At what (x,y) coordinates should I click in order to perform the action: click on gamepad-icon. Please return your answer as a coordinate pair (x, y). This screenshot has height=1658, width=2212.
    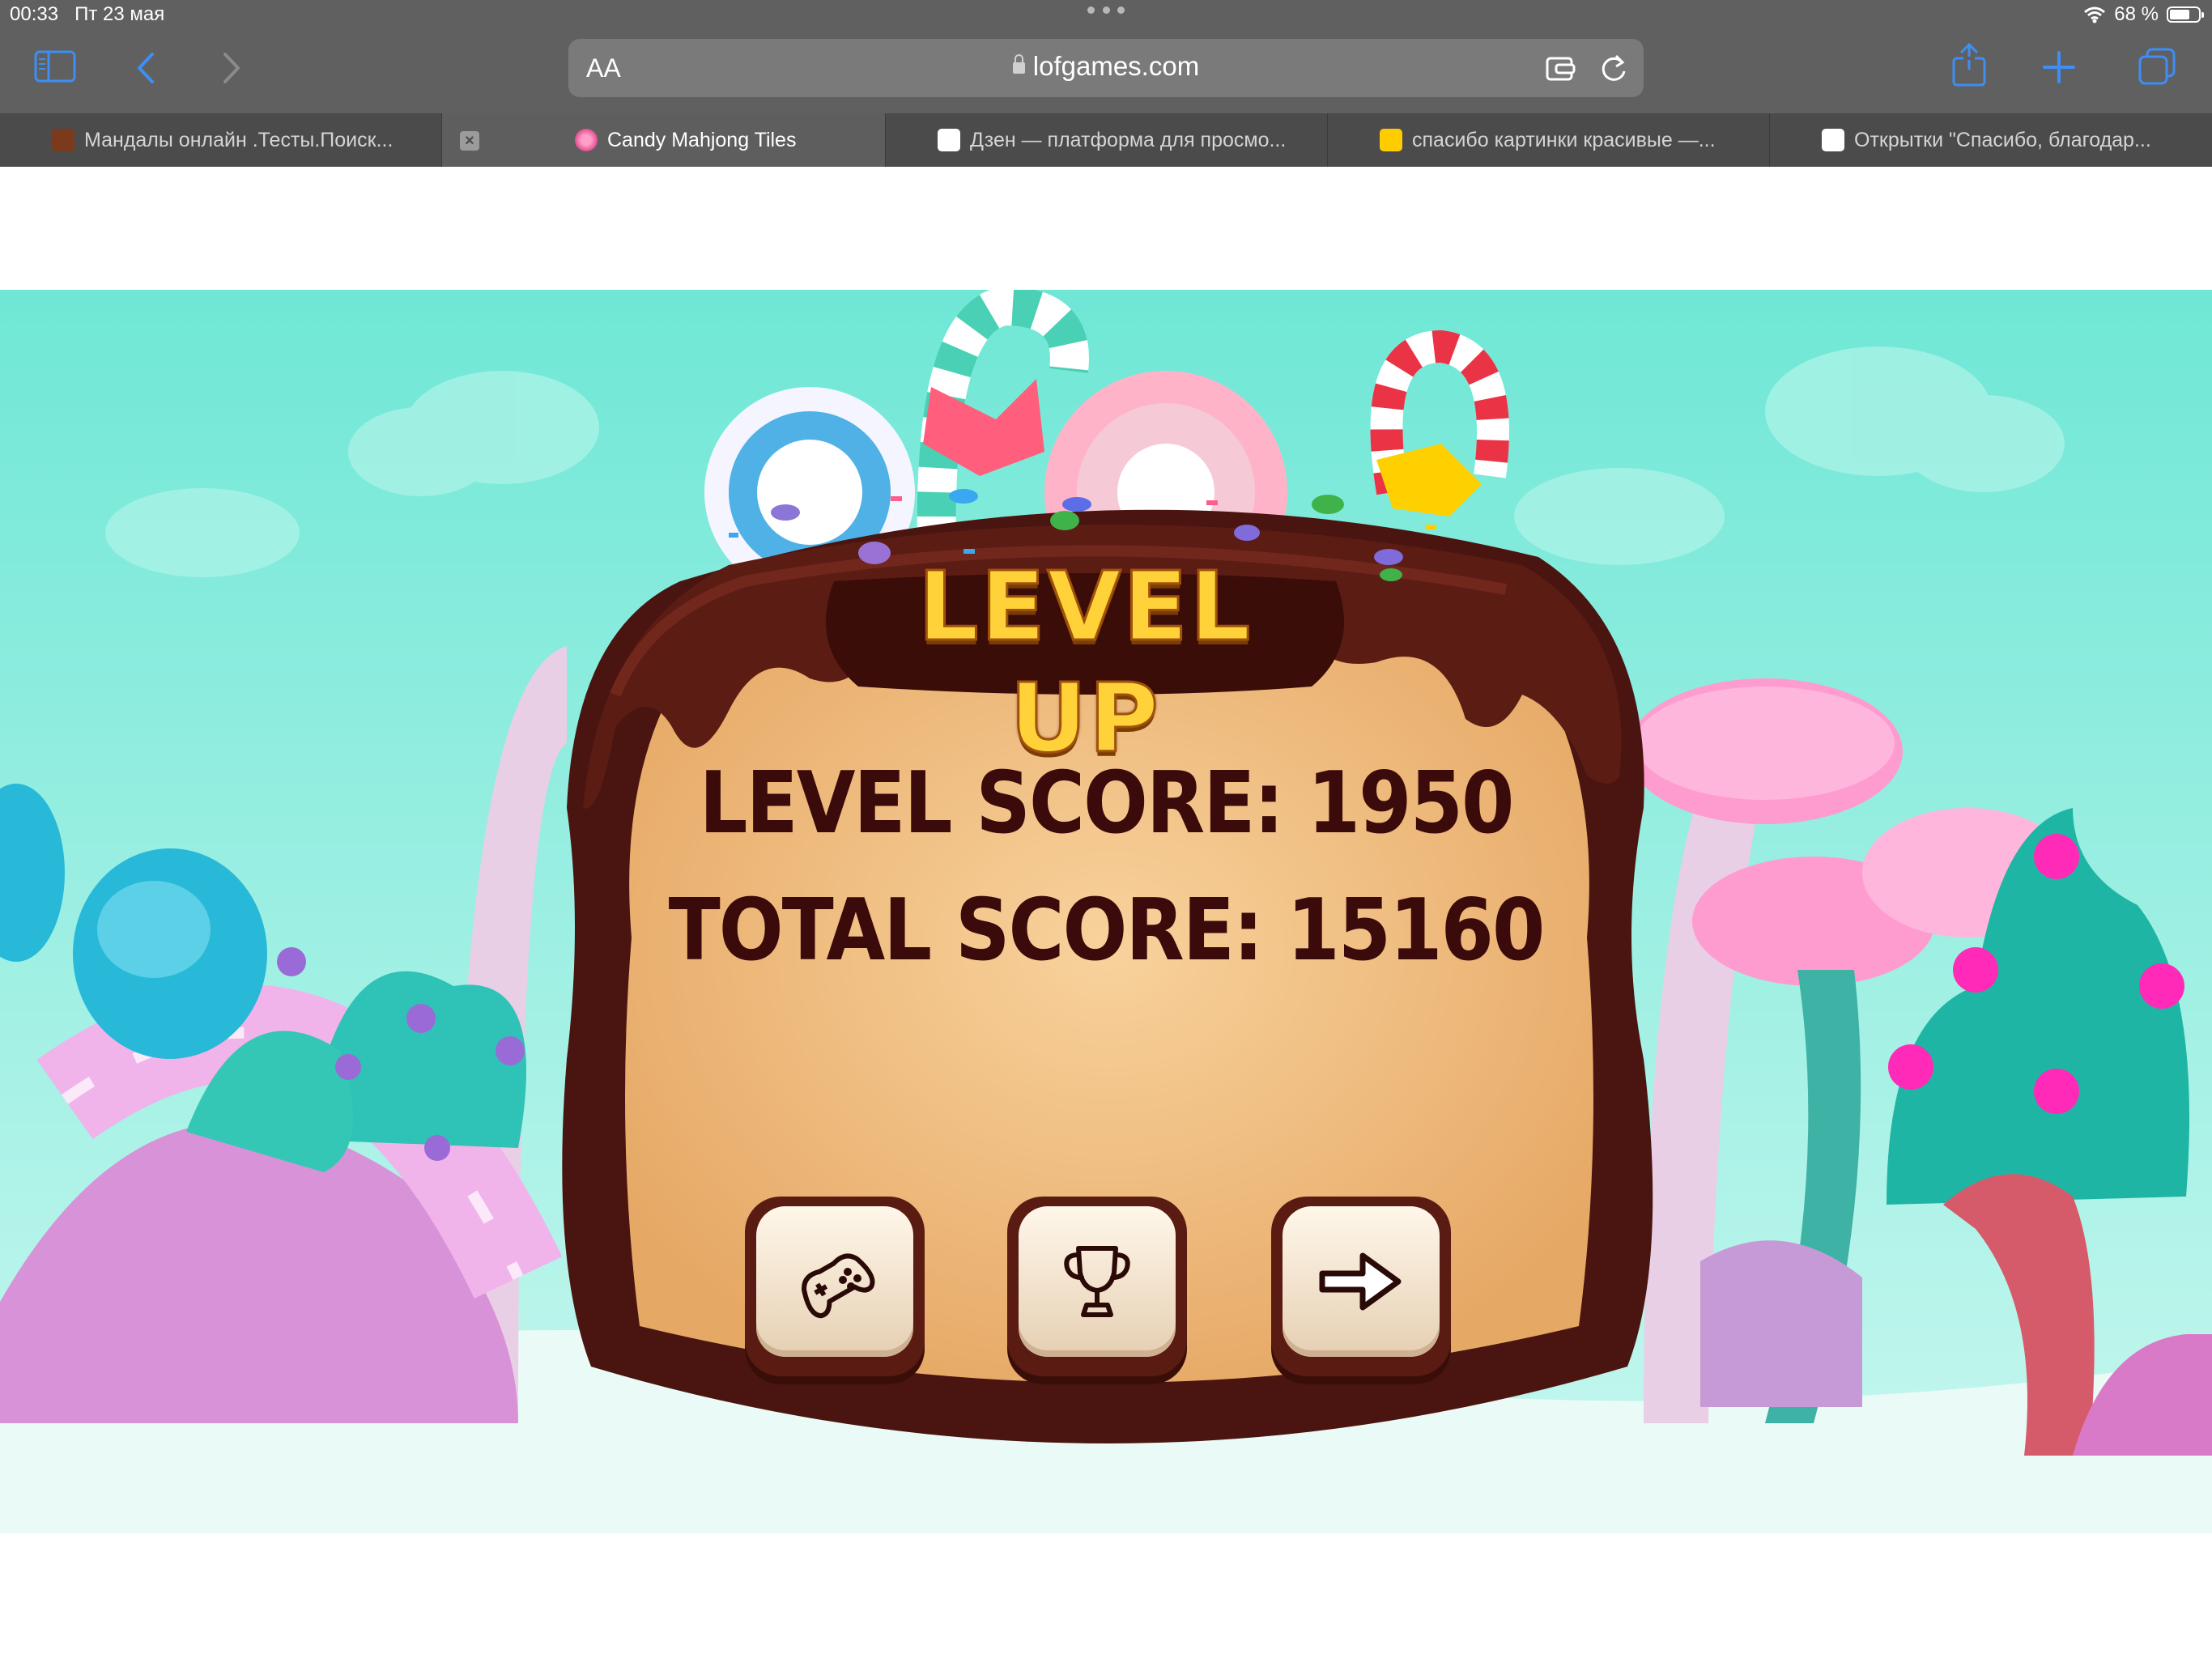
    Looking at the image, I should click on (839, 1286).